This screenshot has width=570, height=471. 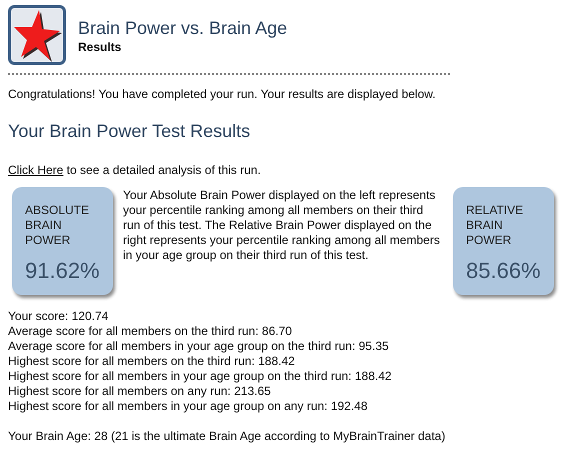 What do you see at coordinates (227, 436) in the screenshot?
I see `brain-age-text: Your Brain Age: 28 (21 is the ultimate Brain Age according to MyBrainTrainer data)` at bounding box center [227, 436].